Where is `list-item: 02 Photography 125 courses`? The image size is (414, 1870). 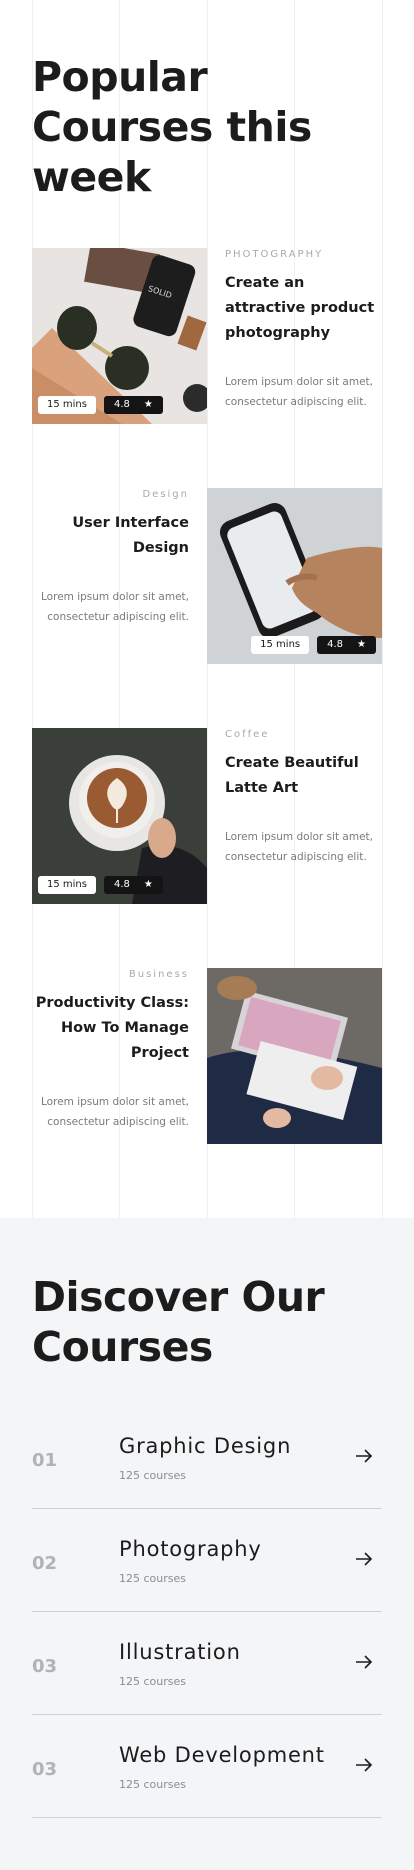
list-item: 02 Photography 125 courses is located at coordinates (207, 1560).